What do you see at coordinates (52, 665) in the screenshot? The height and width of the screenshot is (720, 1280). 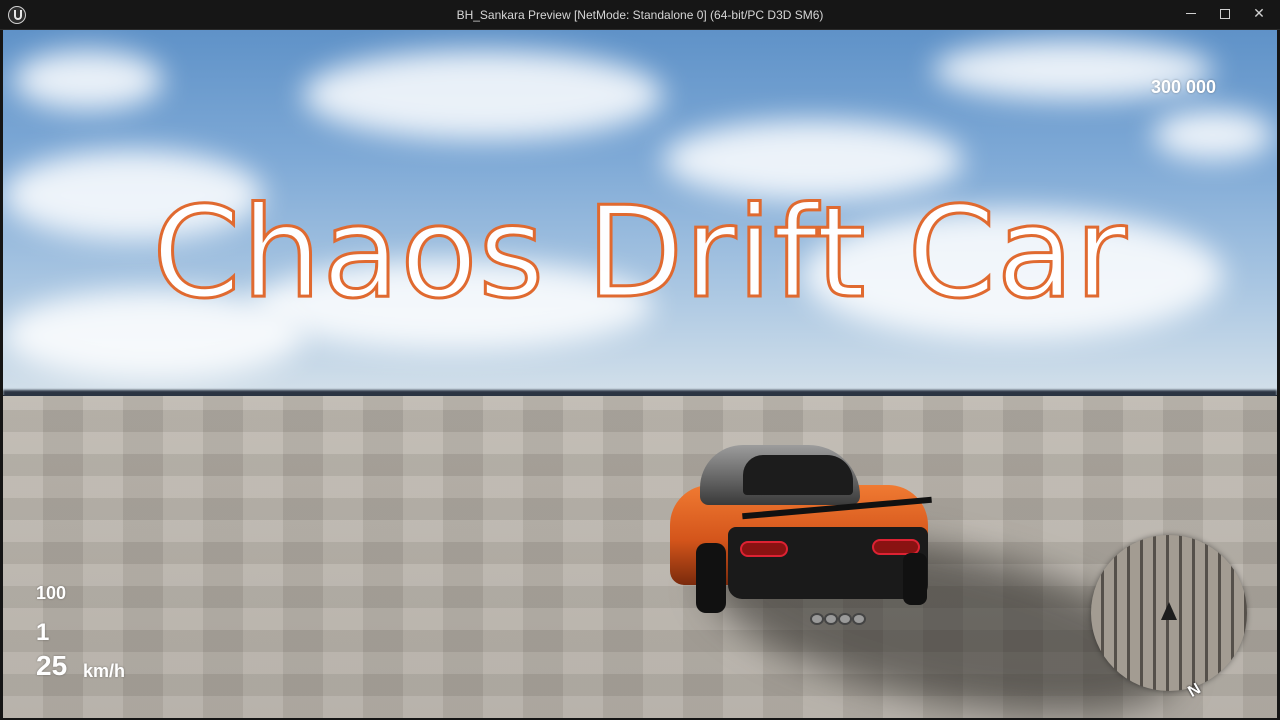 I see `speedometer-value: 25` at bounding box center [52, 665].